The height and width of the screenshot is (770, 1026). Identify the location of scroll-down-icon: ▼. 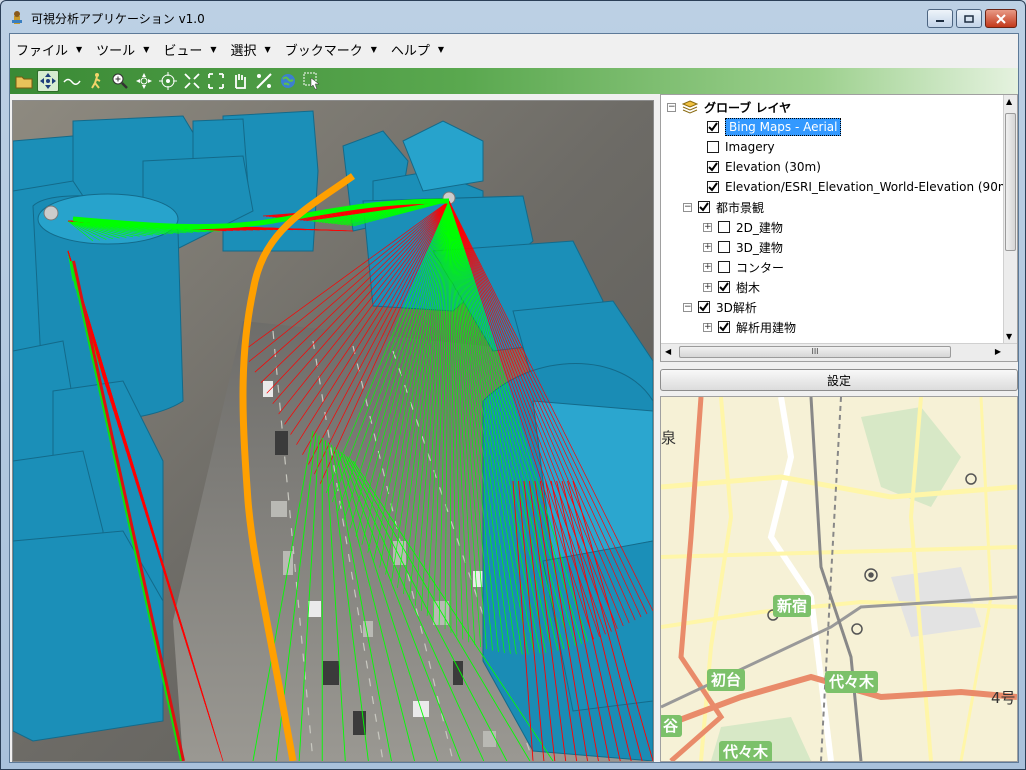
(1009, 336).